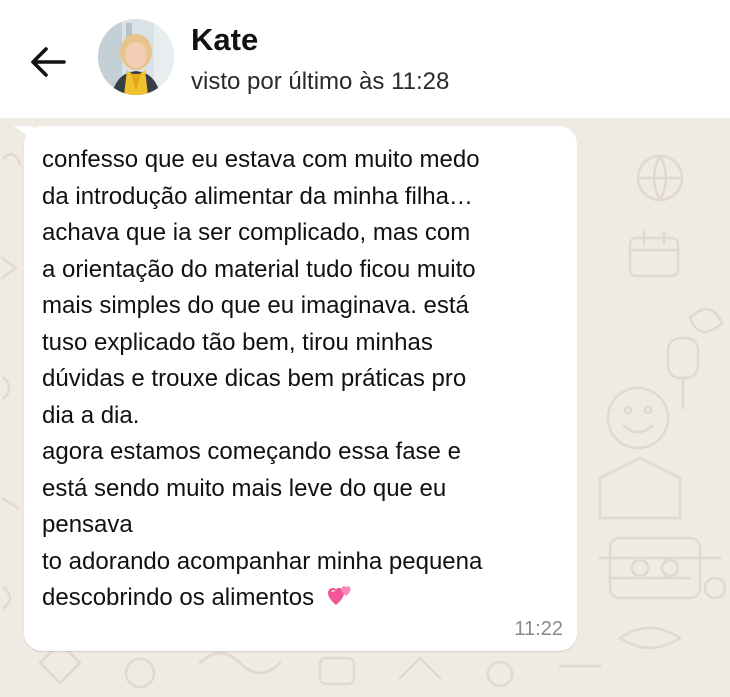  What do you see at coordinates (251, 451) in the screenshot?
I see `message-line: agora estamos começando essa fase e` at bounding box center [251, 451].